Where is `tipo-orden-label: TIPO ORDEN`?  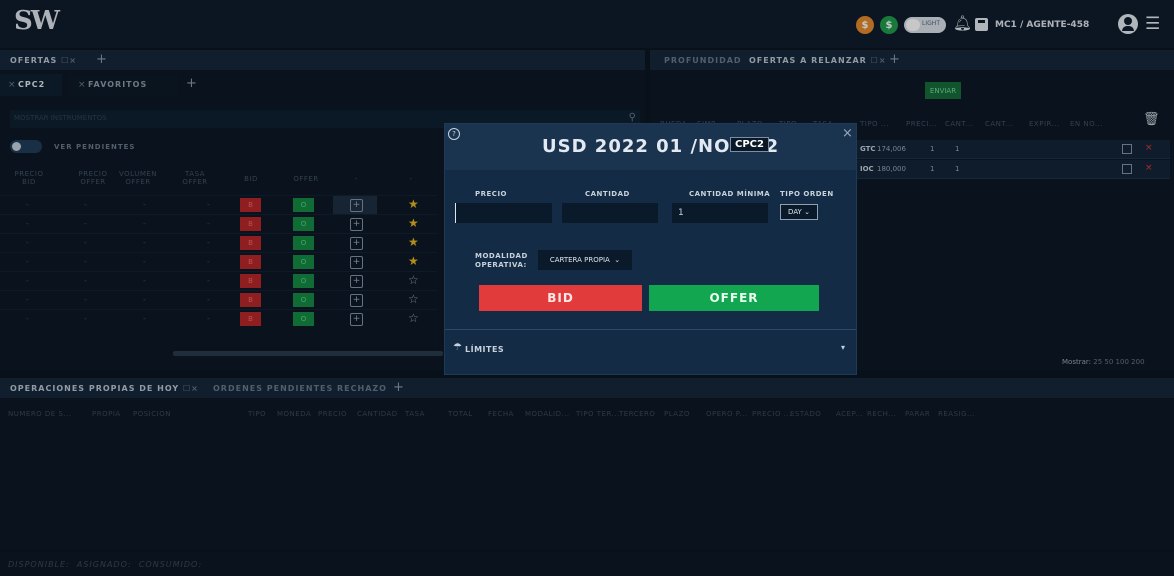 tipo-orden-label: TIPO ORDEN is located at coordinates (807, 194).